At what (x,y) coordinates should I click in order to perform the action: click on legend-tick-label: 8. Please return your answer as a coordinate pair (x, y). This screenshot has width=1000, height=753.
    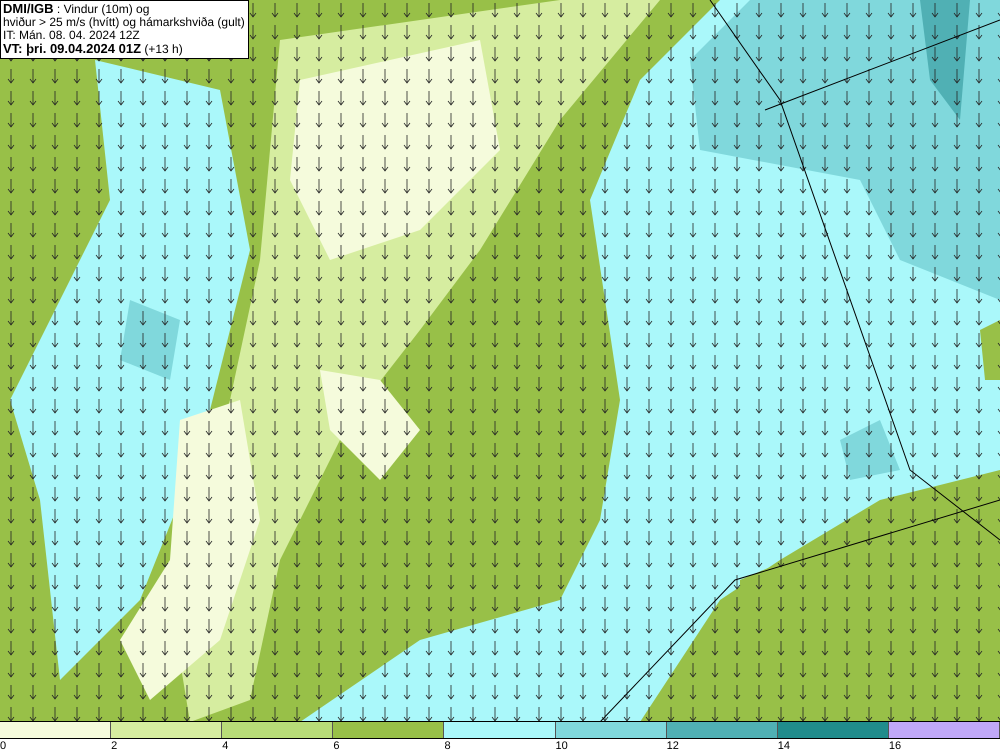
    Looking at the image, I should click on (447, 746).